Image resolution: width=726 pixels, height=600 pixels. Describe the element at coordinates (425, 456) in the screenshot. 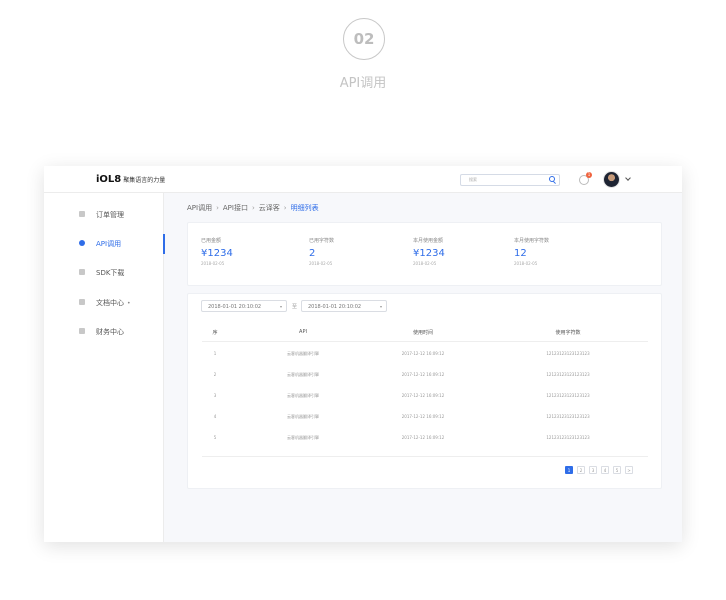

I see `table-divider` at that location.